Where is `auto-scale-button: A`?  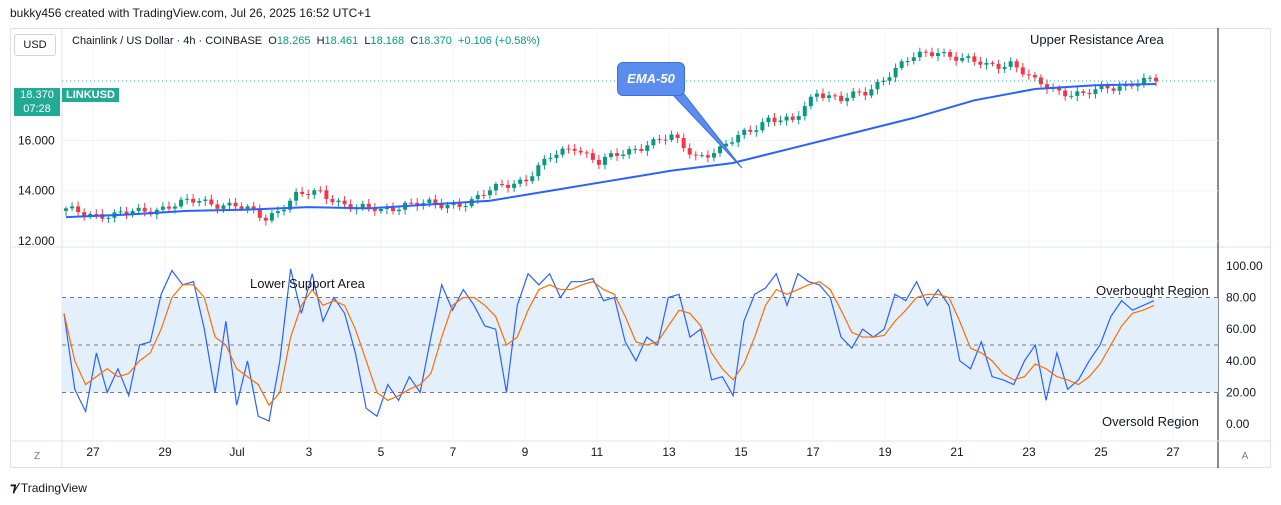
auto-scale-button: A is located at coordinates (1245, 457).